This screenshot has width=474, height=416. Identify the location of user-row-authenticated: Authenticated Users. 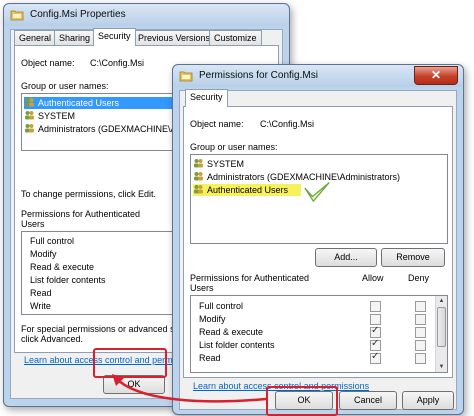
(247, 190).